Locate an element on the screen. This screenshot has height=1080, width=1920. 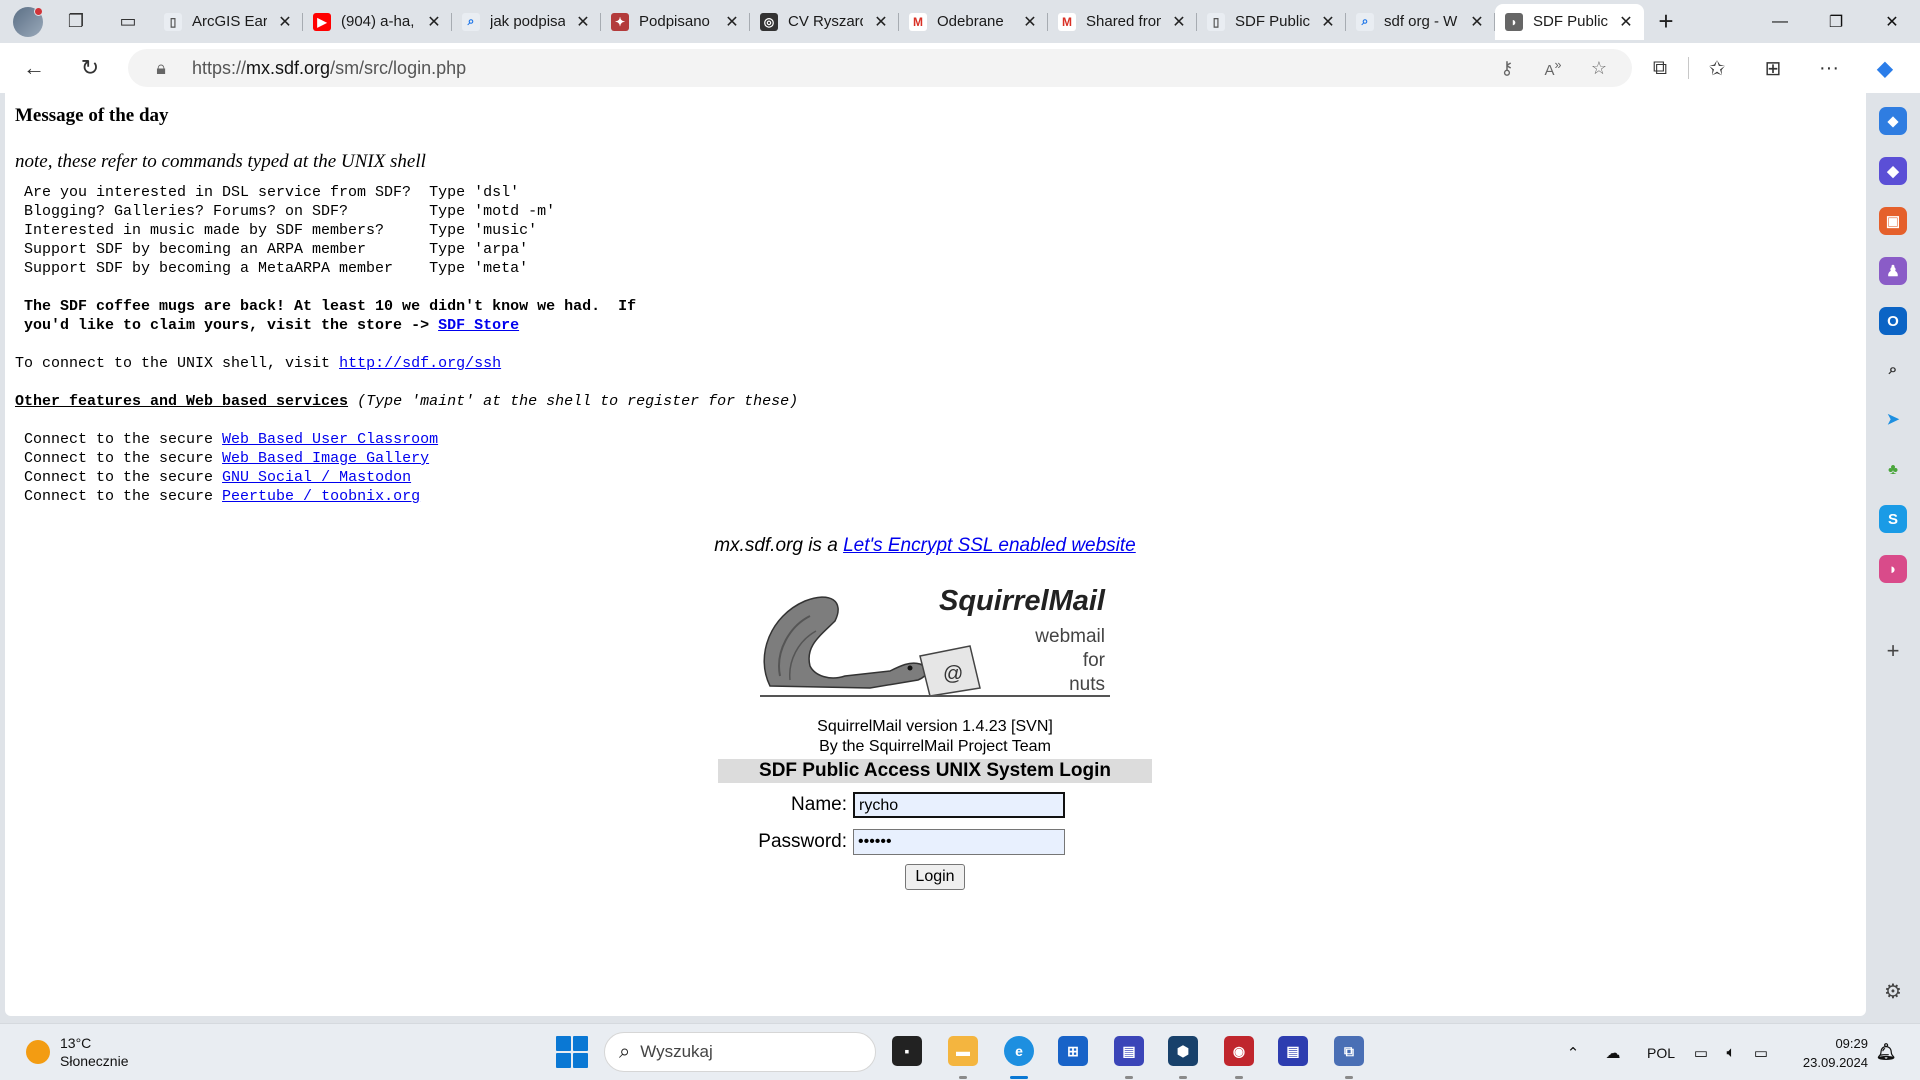
minimize-button: — is located at coordinates (1780, 21).